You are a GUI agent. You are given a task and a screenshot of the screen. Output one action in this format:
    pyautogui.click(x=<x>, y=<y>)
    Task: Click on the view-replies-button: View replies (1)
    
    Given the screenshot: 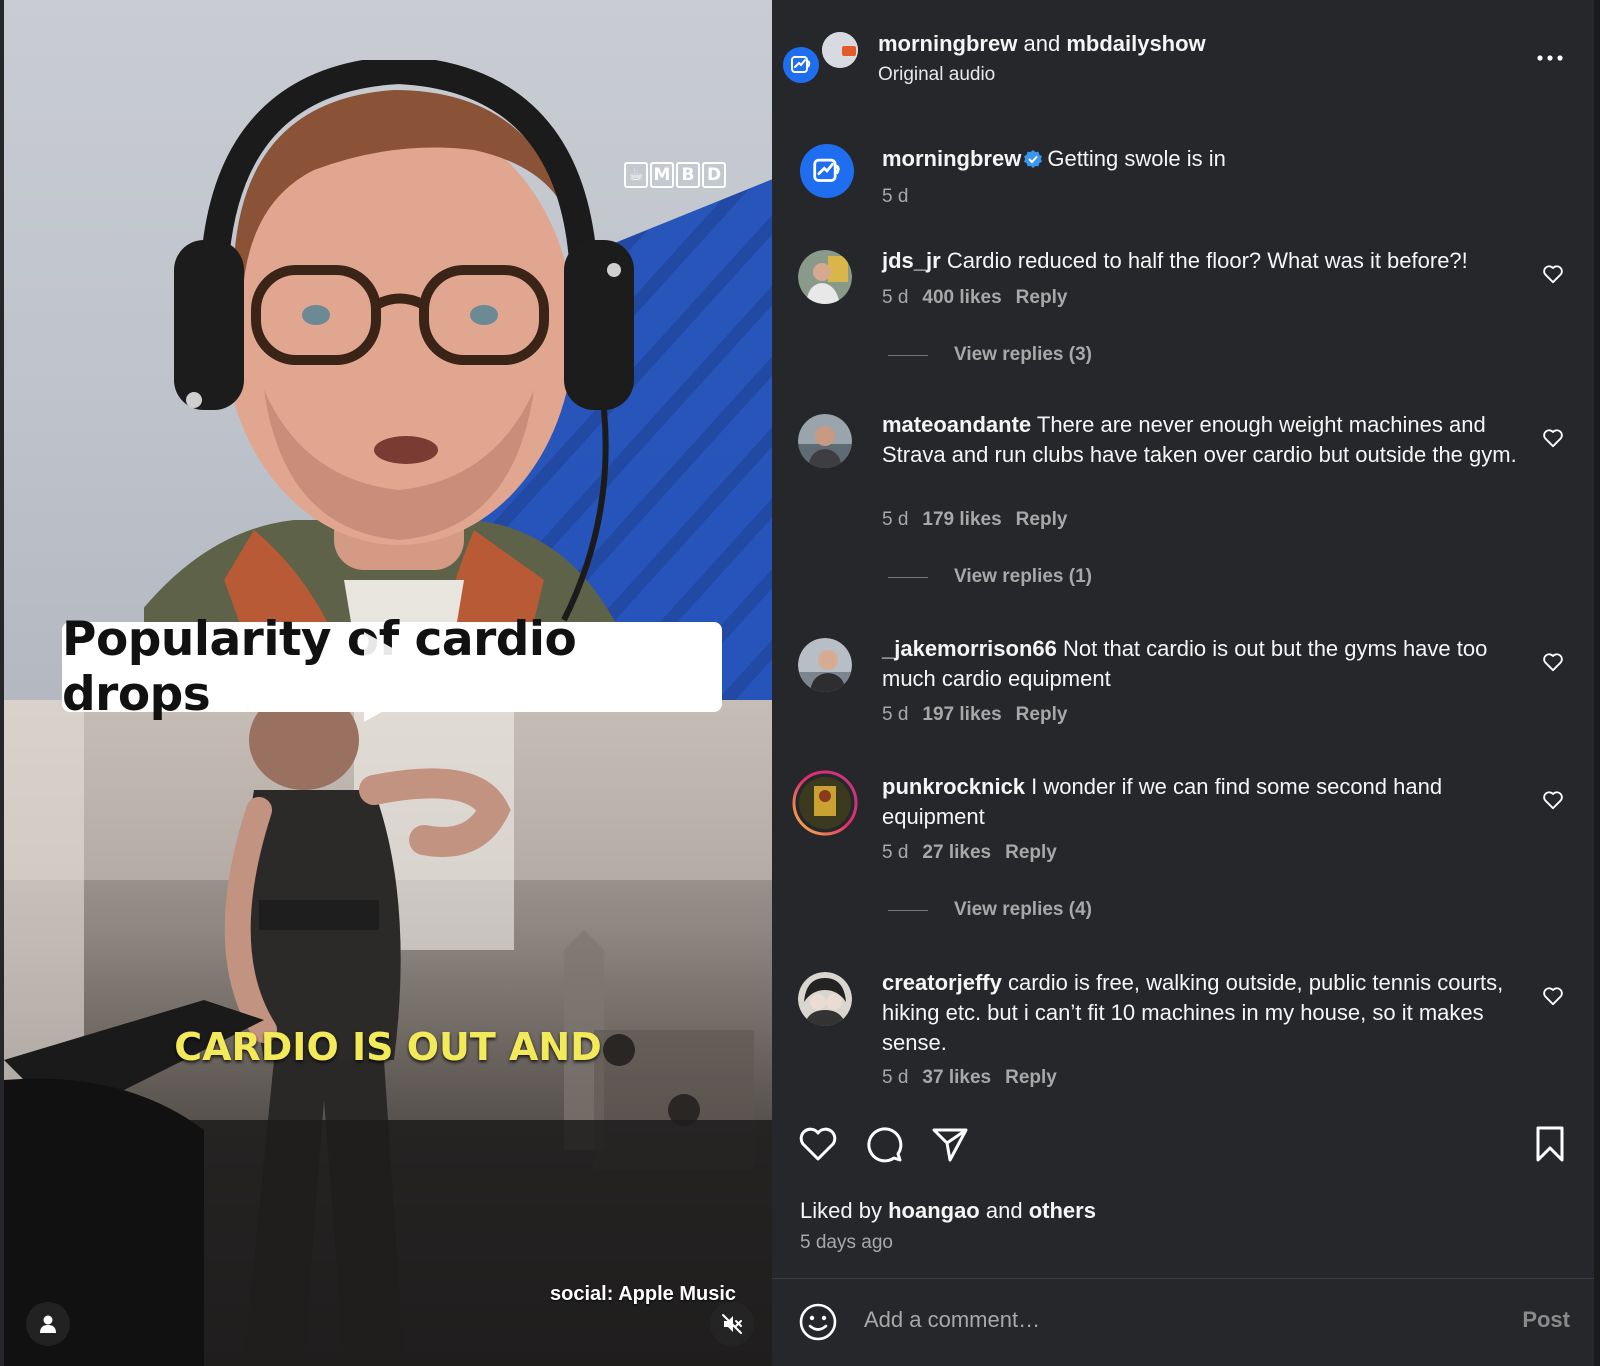 What is the action you would take?
    pyautogui.click(x=990, y=577)
    